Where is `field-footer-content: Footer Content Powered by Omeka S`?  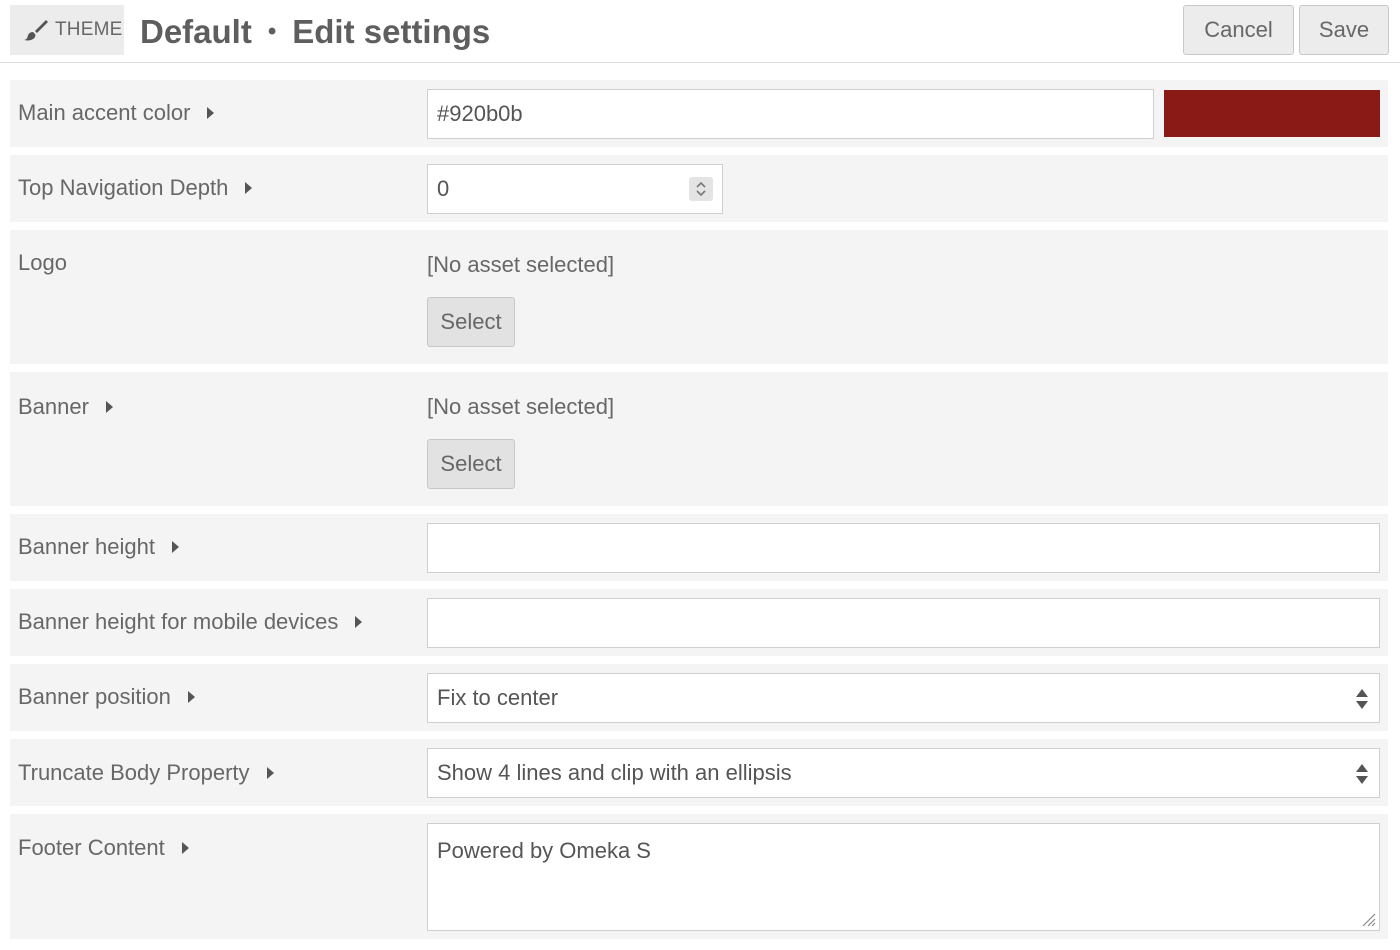 field-footer-content: Footer Content Powered by Omeka S is located at coordinates (699, 876).